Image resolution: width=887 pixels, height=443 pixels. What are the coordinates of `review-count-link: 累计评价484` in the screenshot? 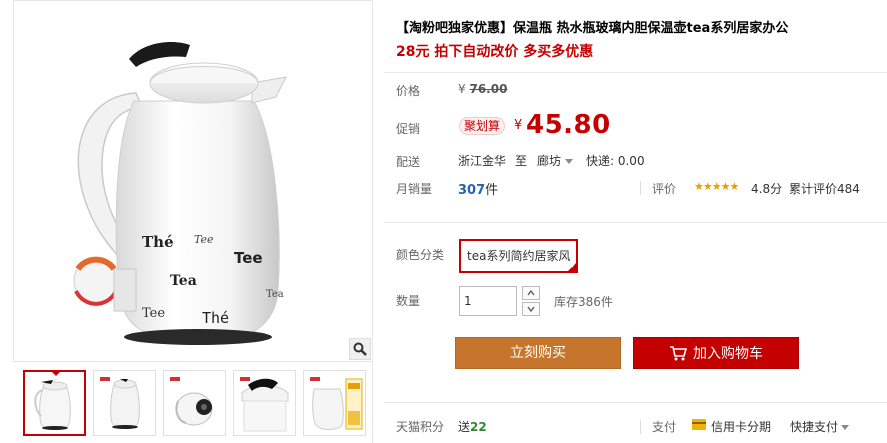 It's located at (824, 188).